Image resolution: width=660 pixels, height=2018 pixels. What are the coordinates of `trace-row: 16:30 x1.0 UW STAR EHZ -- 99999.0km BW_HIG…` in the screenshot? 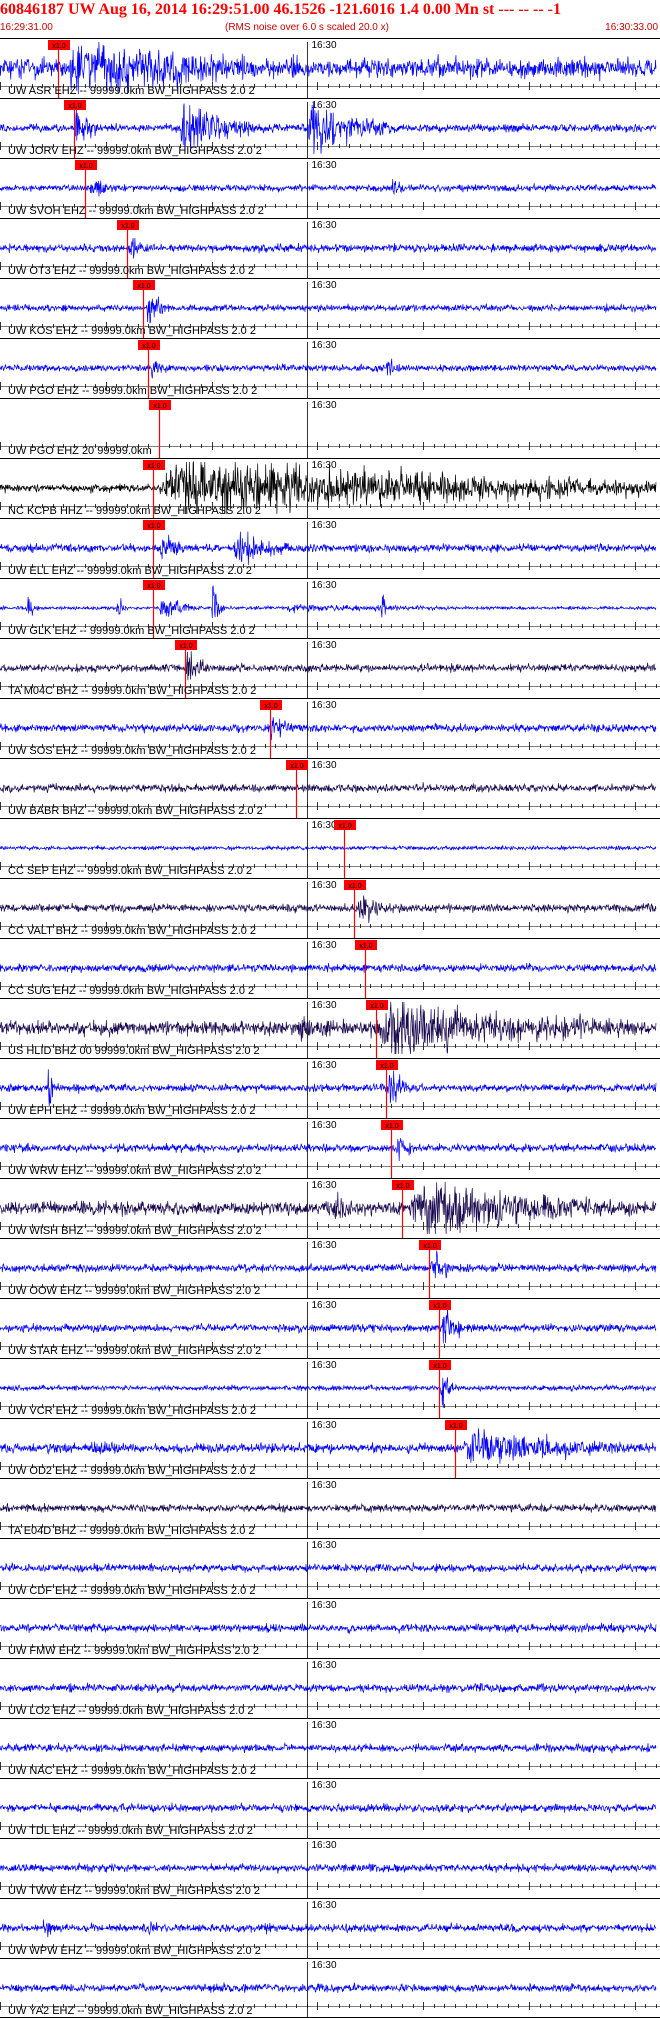 It's located at (330, 1328).